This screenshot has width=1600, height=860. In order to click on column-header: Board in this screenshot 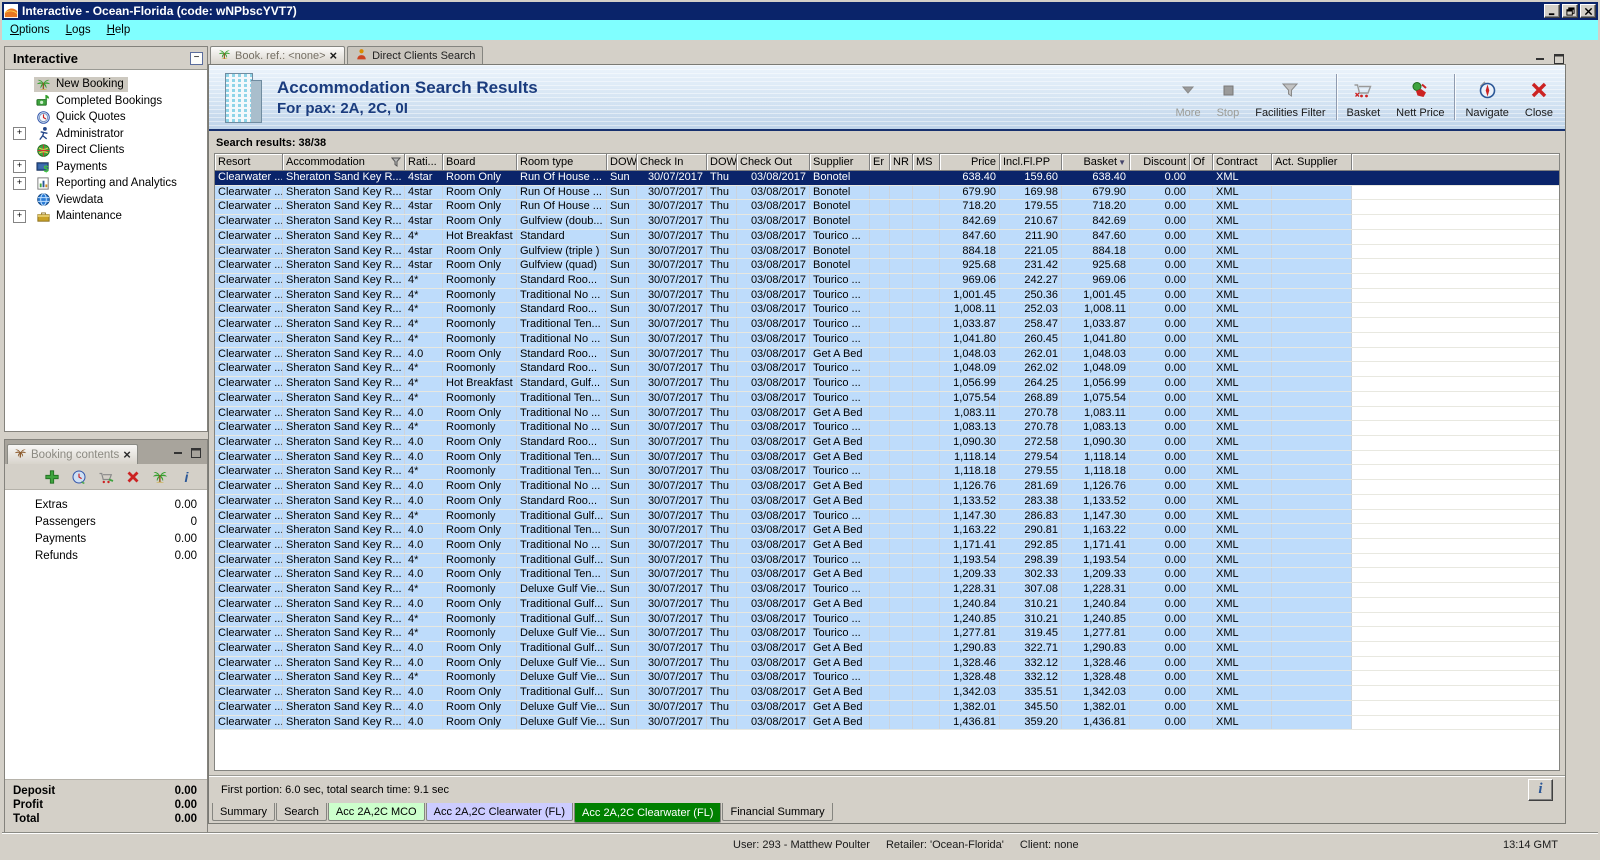, I will do `click(480, 162)`.